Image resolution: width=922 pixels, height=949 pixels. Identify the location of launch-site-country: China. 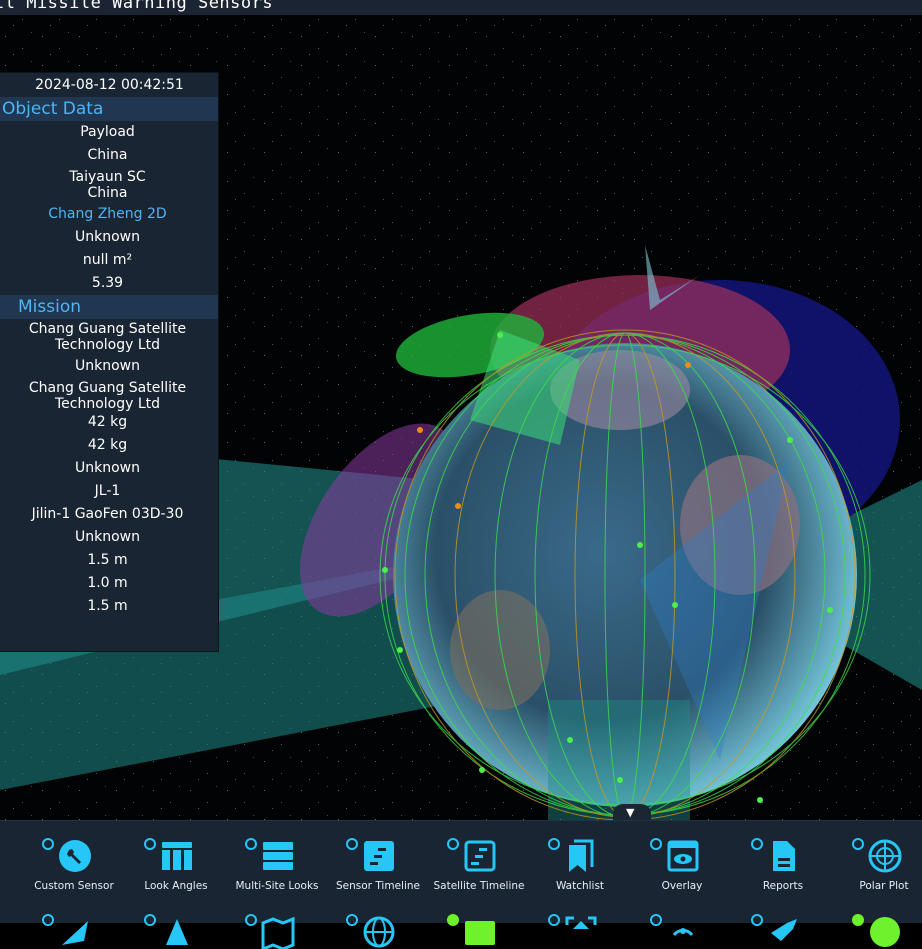
(107, 193).